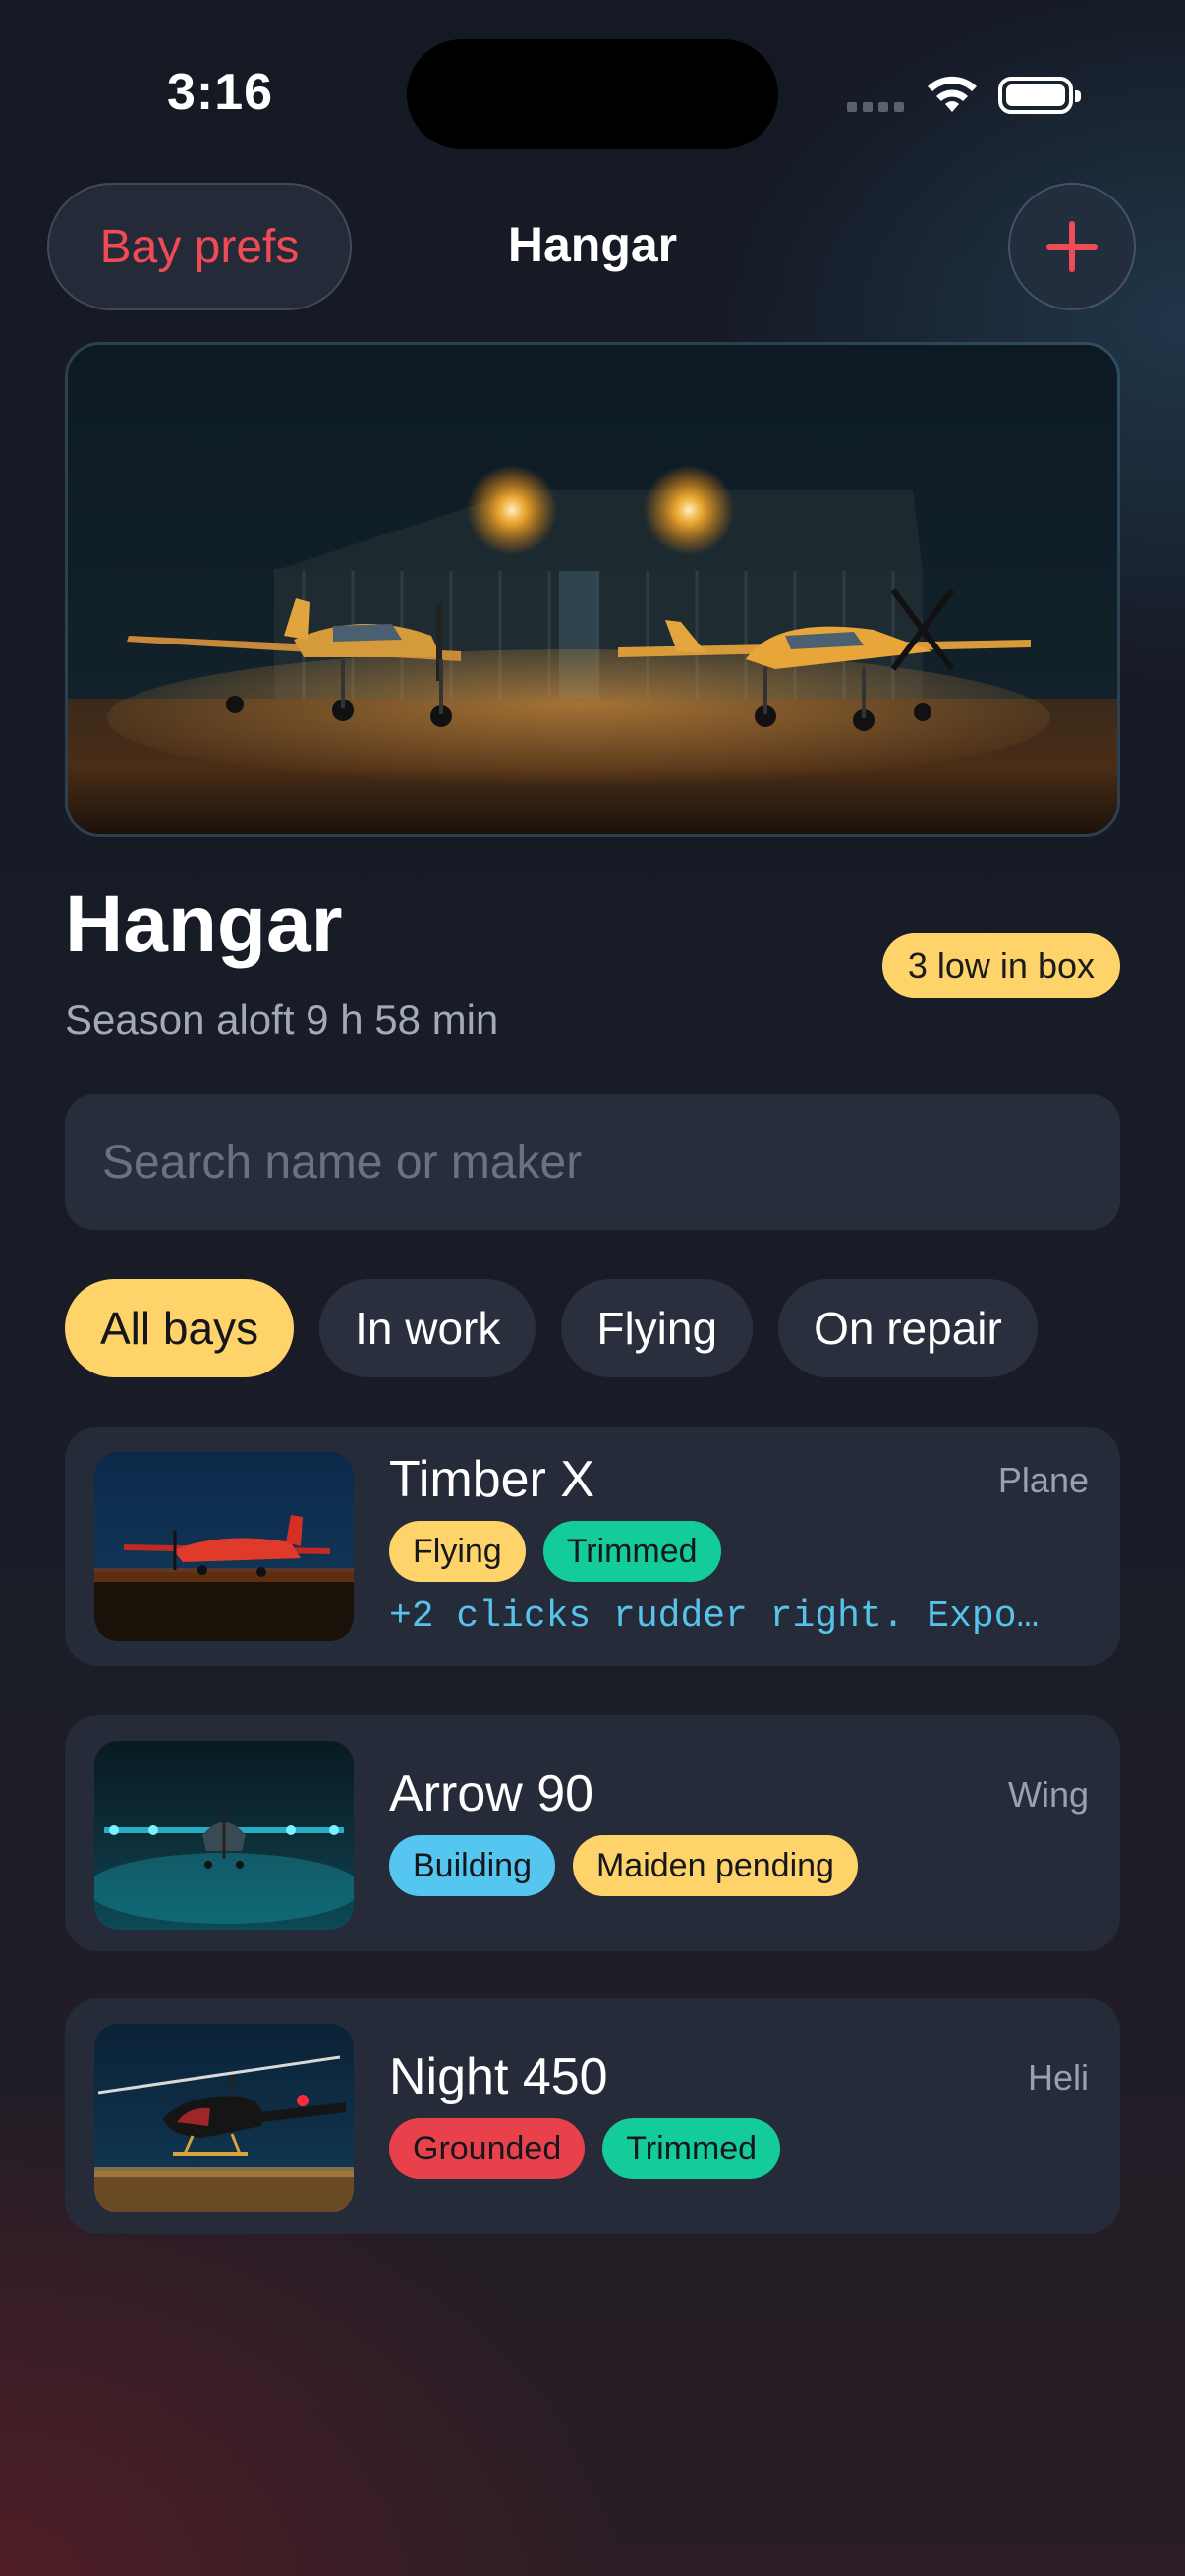  What do you see at coordinates (1058, 2077) in the screenshot?
I see `aircraft-kind: Heli` at bounding box center [1058, 2077].